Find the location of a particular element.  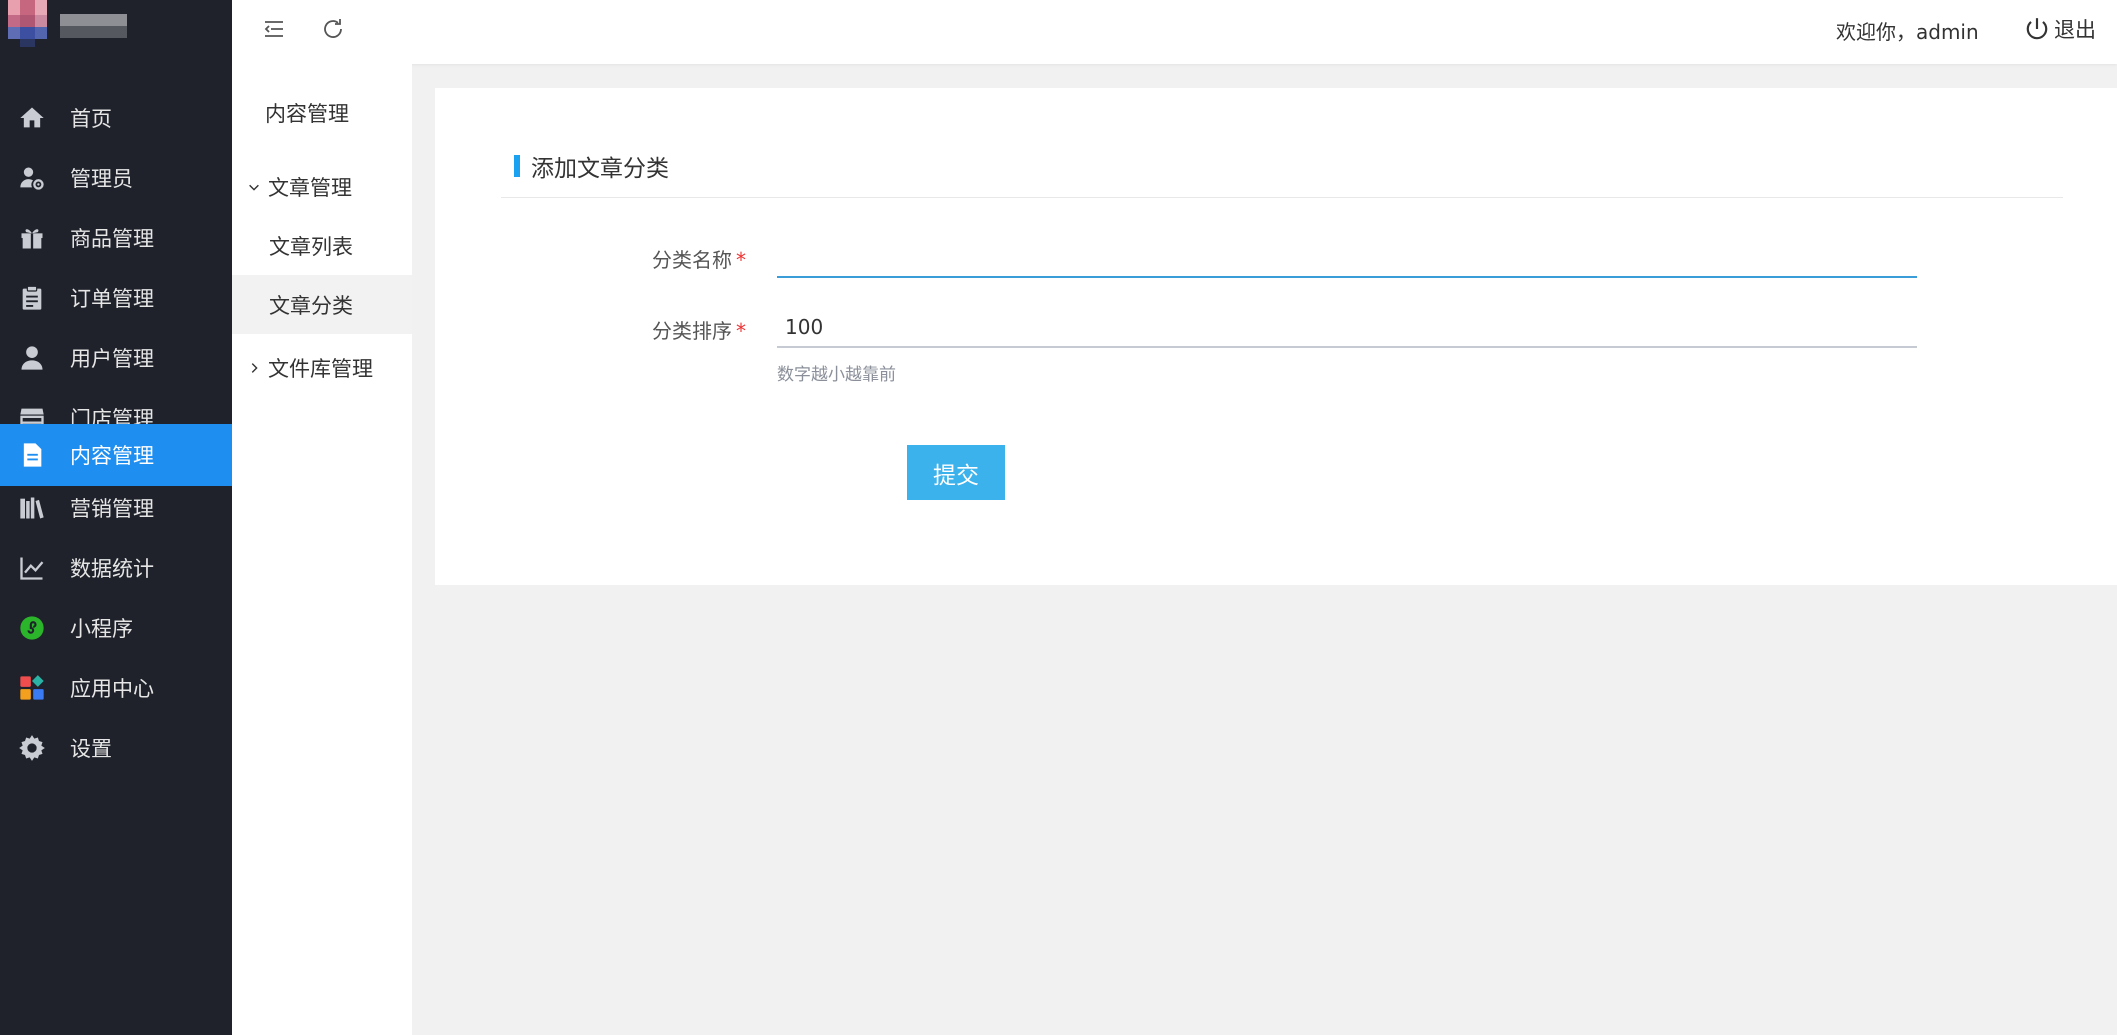

submenu-item-label: 文章分类 is located at coordinates (311, 305).